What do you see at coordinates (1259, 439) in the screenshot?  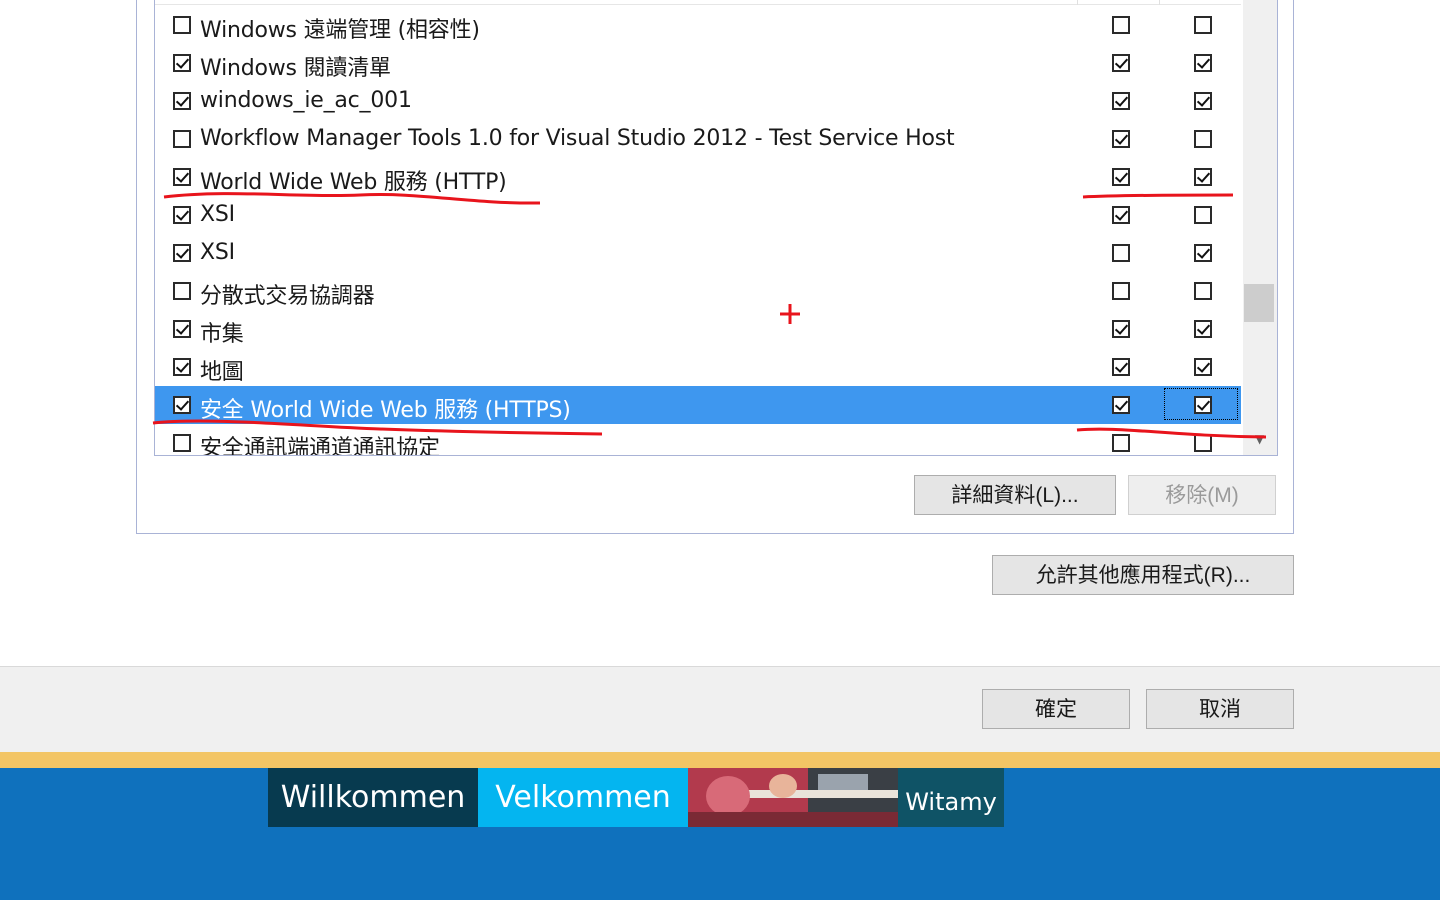 I see `scroll-down-arrow-icon: ▼` at bounding box center [1259, 439].